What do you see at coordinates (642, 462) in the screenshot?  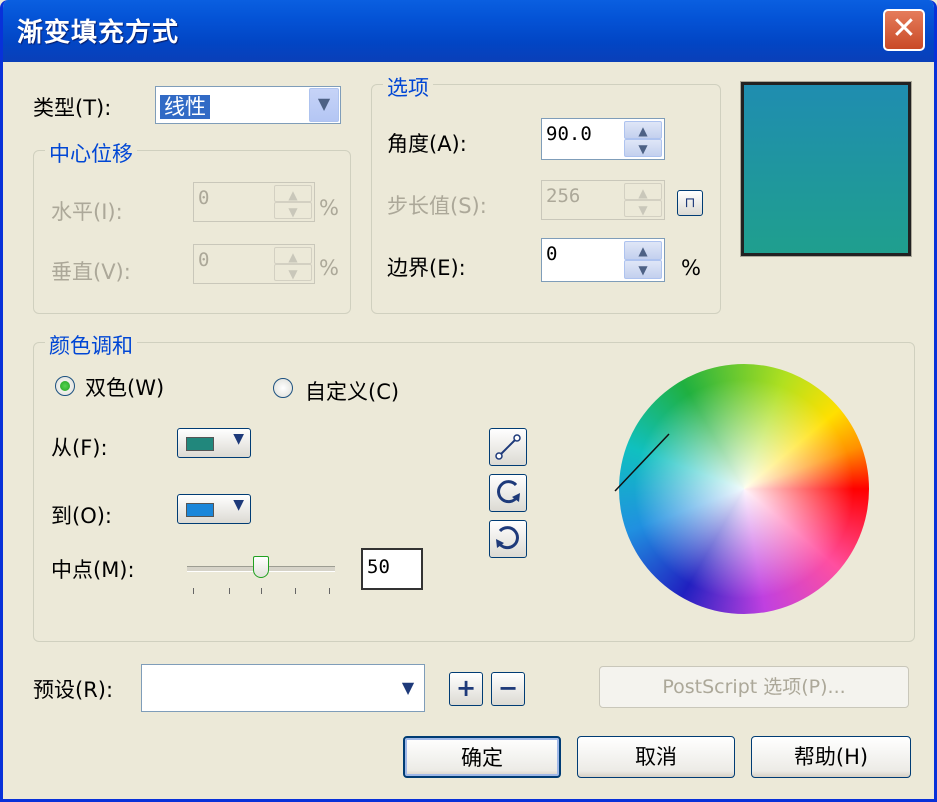 I see `color-wheel-indicator` at bounding box center [642, 462].